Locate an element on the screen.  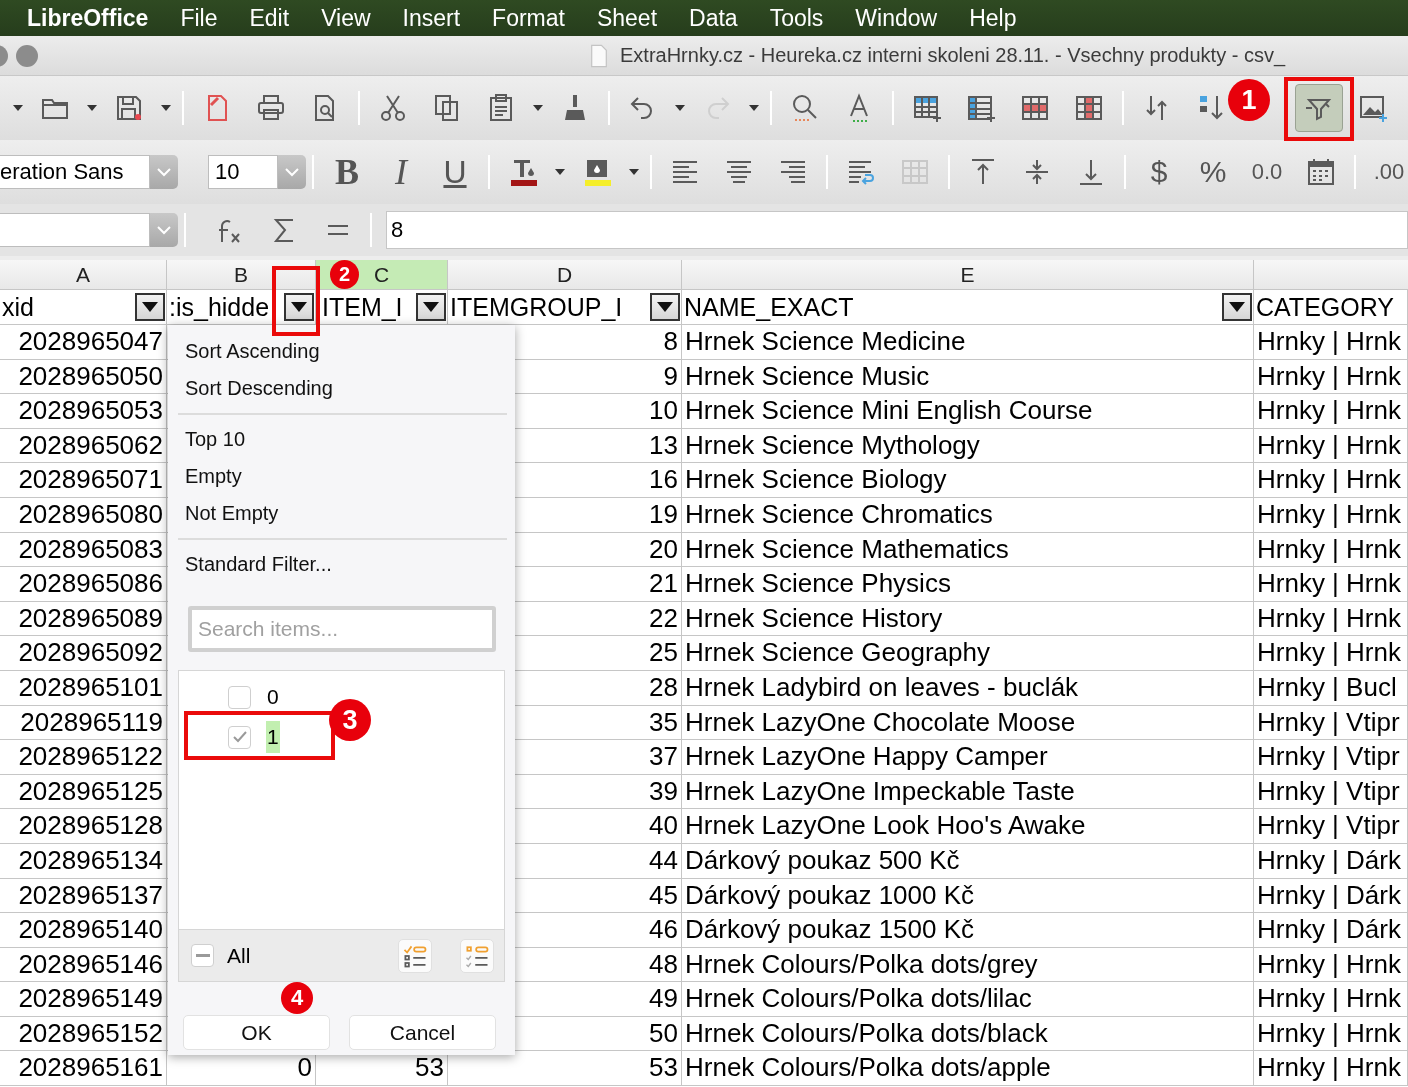
table-cell: Hrnek LazyOne Chocolate Moose is located at coordinates (968, 723).